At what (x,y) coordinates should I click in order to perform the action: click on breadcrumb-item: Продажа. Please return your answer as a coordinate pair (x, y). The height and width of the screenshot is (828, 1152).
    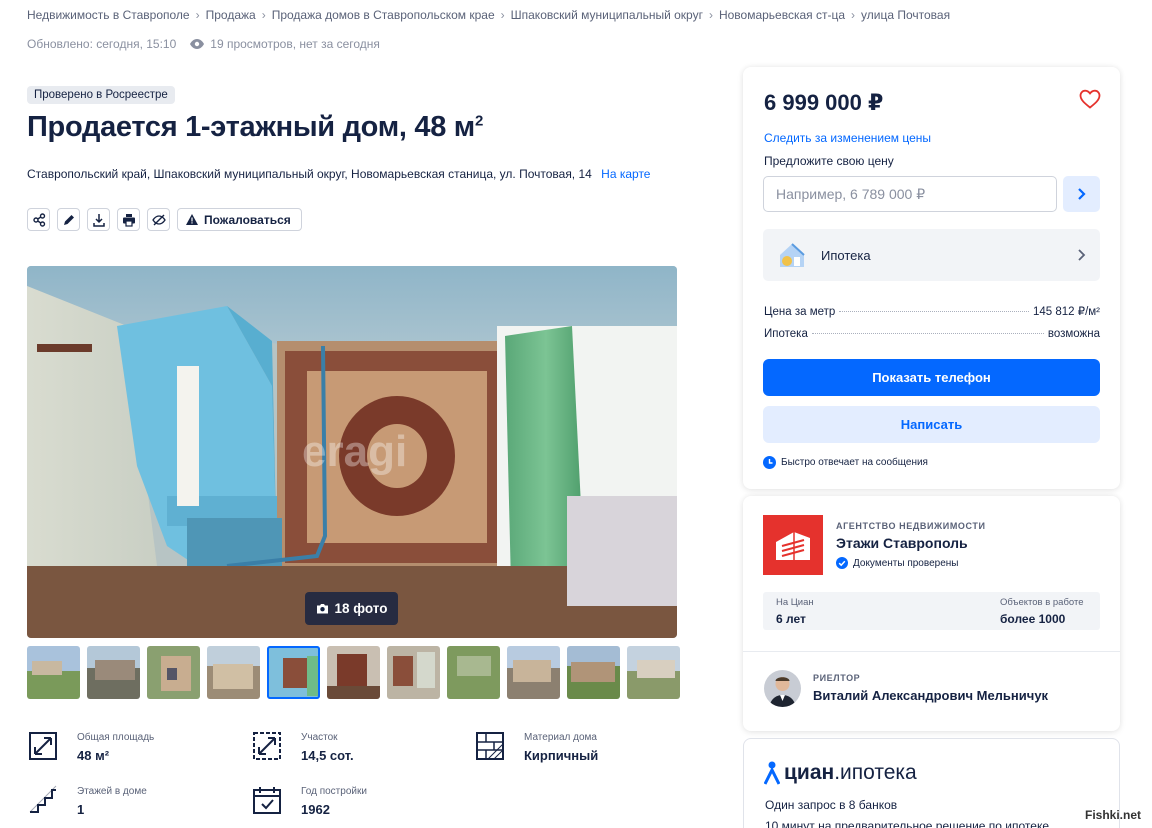
    Looking at the image, I should click on (231, 15).